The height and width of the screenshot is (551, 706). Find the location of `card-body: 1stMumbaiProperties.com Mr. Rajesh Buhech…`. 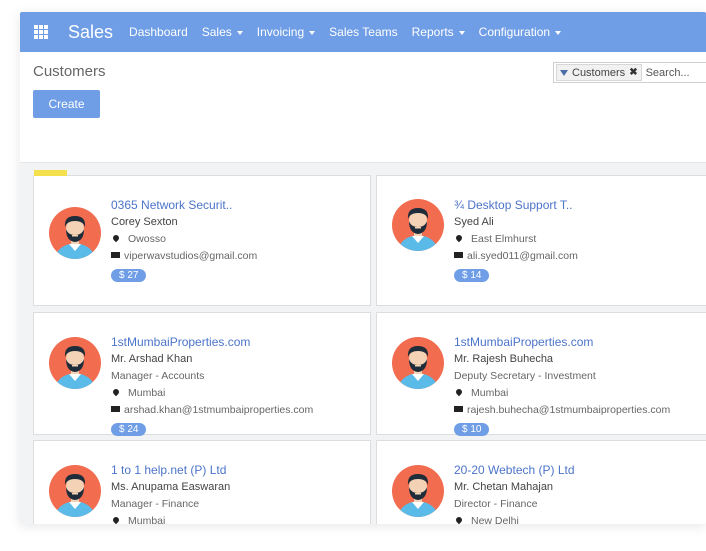

card-body: 1stMumbaiProperties.com Mr. Rajesh Buhech… is located at coordinates (580, 385).